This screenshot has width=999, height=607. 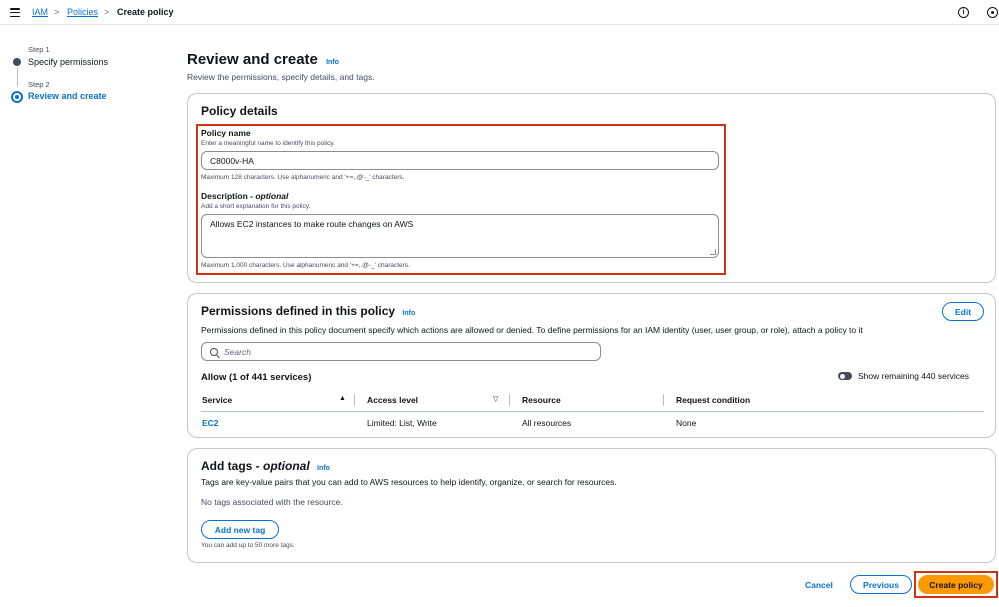 I want to click on allow-summary: Allow (1 of 441 services), so click(x=256, y=377).